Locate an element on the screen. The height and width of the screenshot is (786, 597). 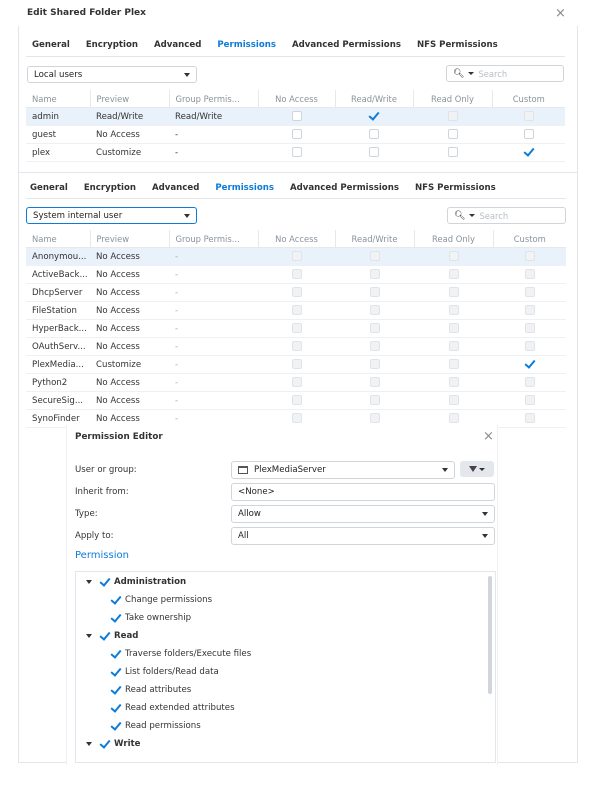
tree-group-write: Write is located at coordinates (113, 744).